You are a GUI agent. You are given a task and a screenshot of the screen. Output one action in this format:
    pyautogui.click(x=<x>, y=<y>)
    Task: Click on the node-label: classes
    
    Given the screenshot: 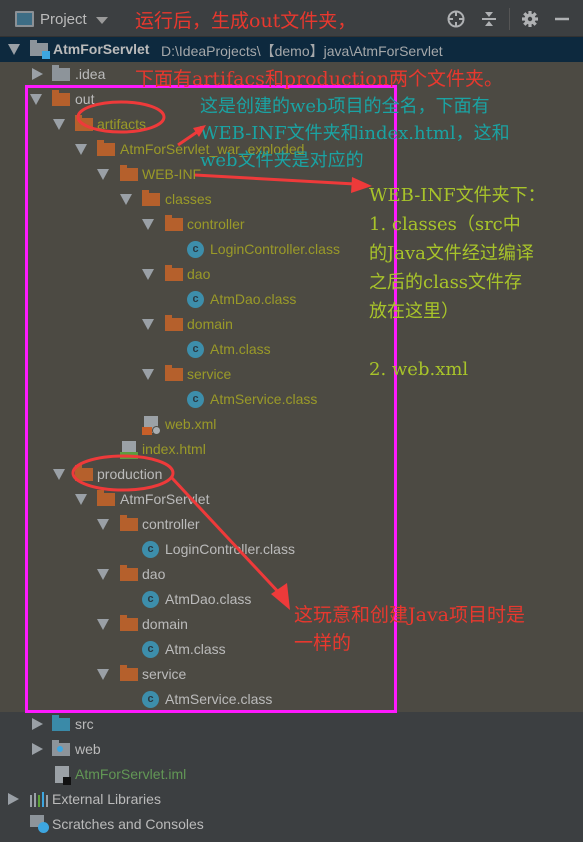 What is the action you would take?
    pyautogui.click(x=188, y=199)
    